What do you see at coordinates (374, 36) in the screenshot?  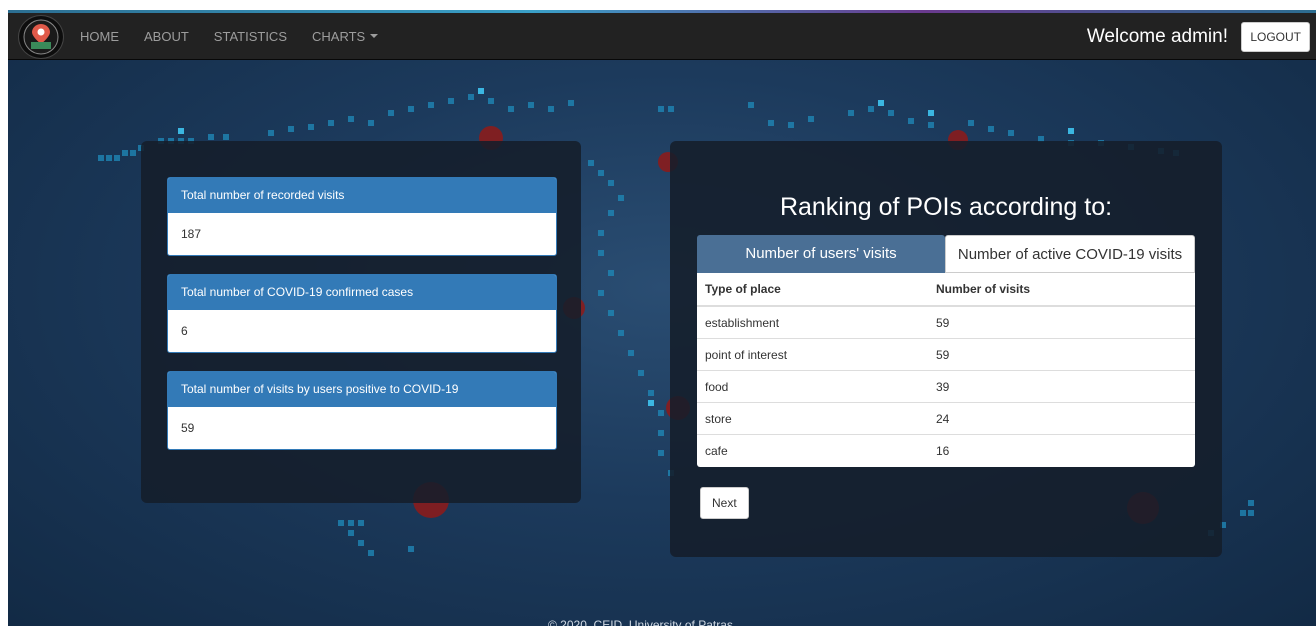 I see `caret-down-icon` at bounding box center [374, 36].